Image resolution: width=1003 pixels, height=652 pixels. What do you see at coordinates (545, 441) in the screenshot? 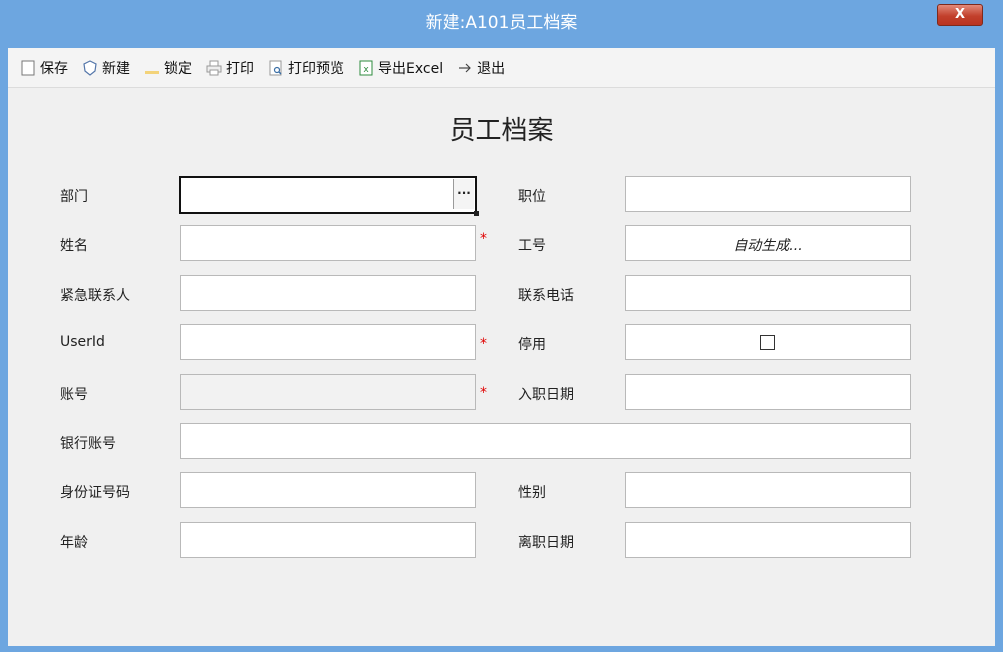
I see `bank-account-field` at bounding box center [545, 441].